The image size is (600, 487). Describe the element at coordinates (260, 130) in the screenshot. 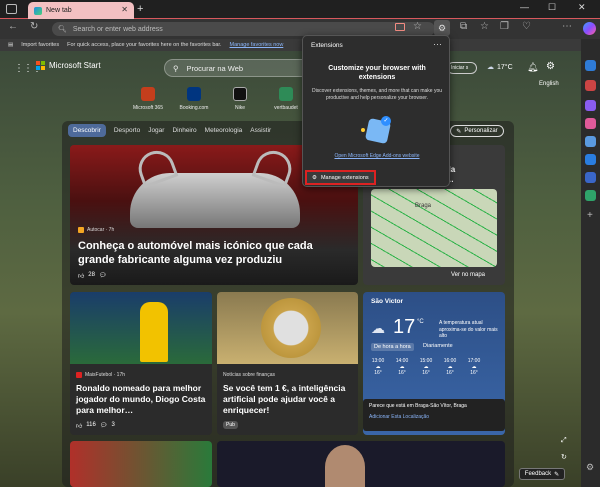

I see `tab-assistir: Assistir` at that location.